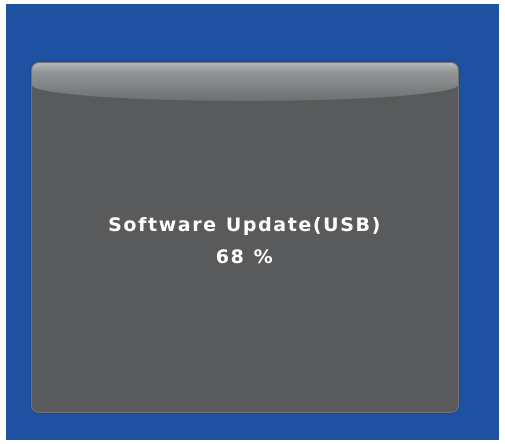 The height and width of the screenshot is (444, 505). Describe the element at coordinates (245, 241) in the screenshot. I see `update-message: Software Update(USB) 68 %` at that location.